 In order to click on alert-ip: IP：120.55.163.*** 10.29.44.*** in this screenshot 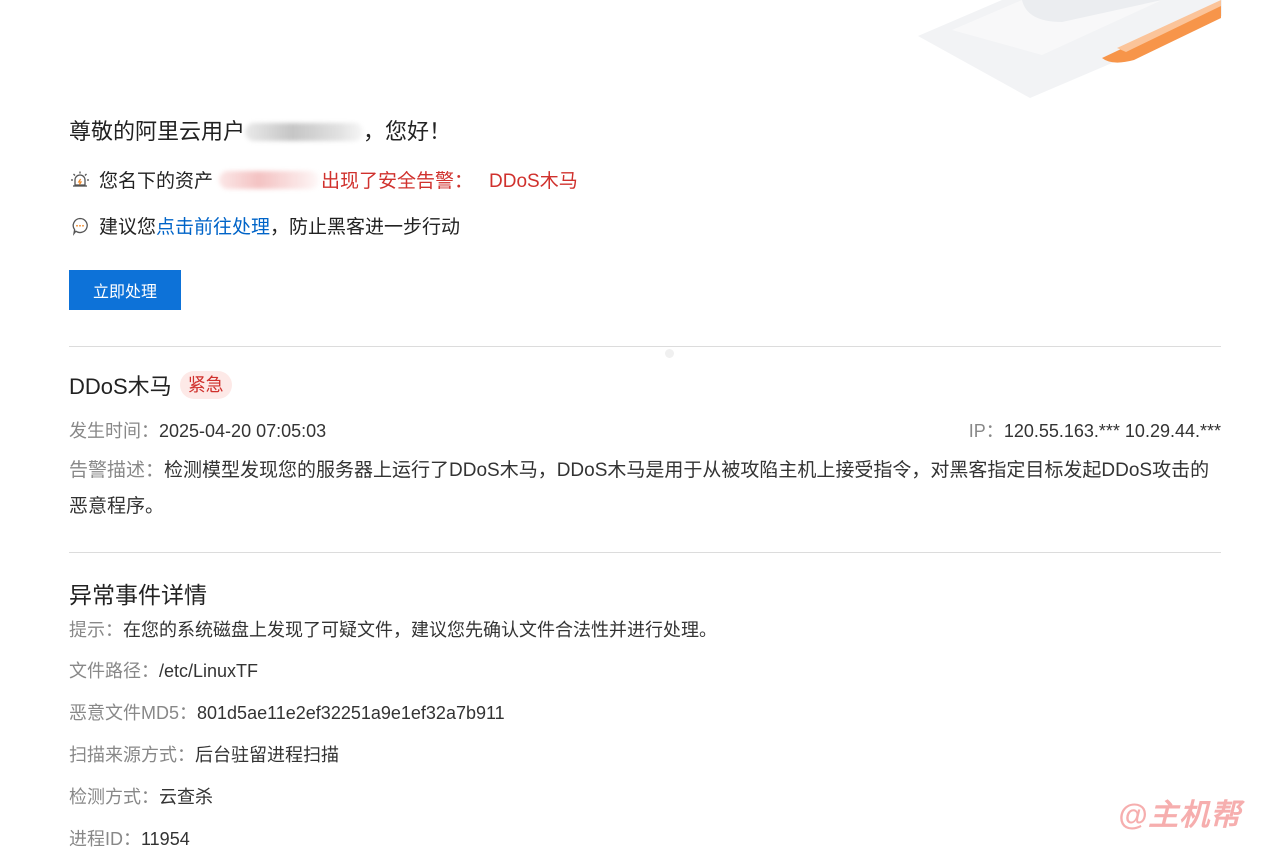, I will do `click(1095, 430)`.